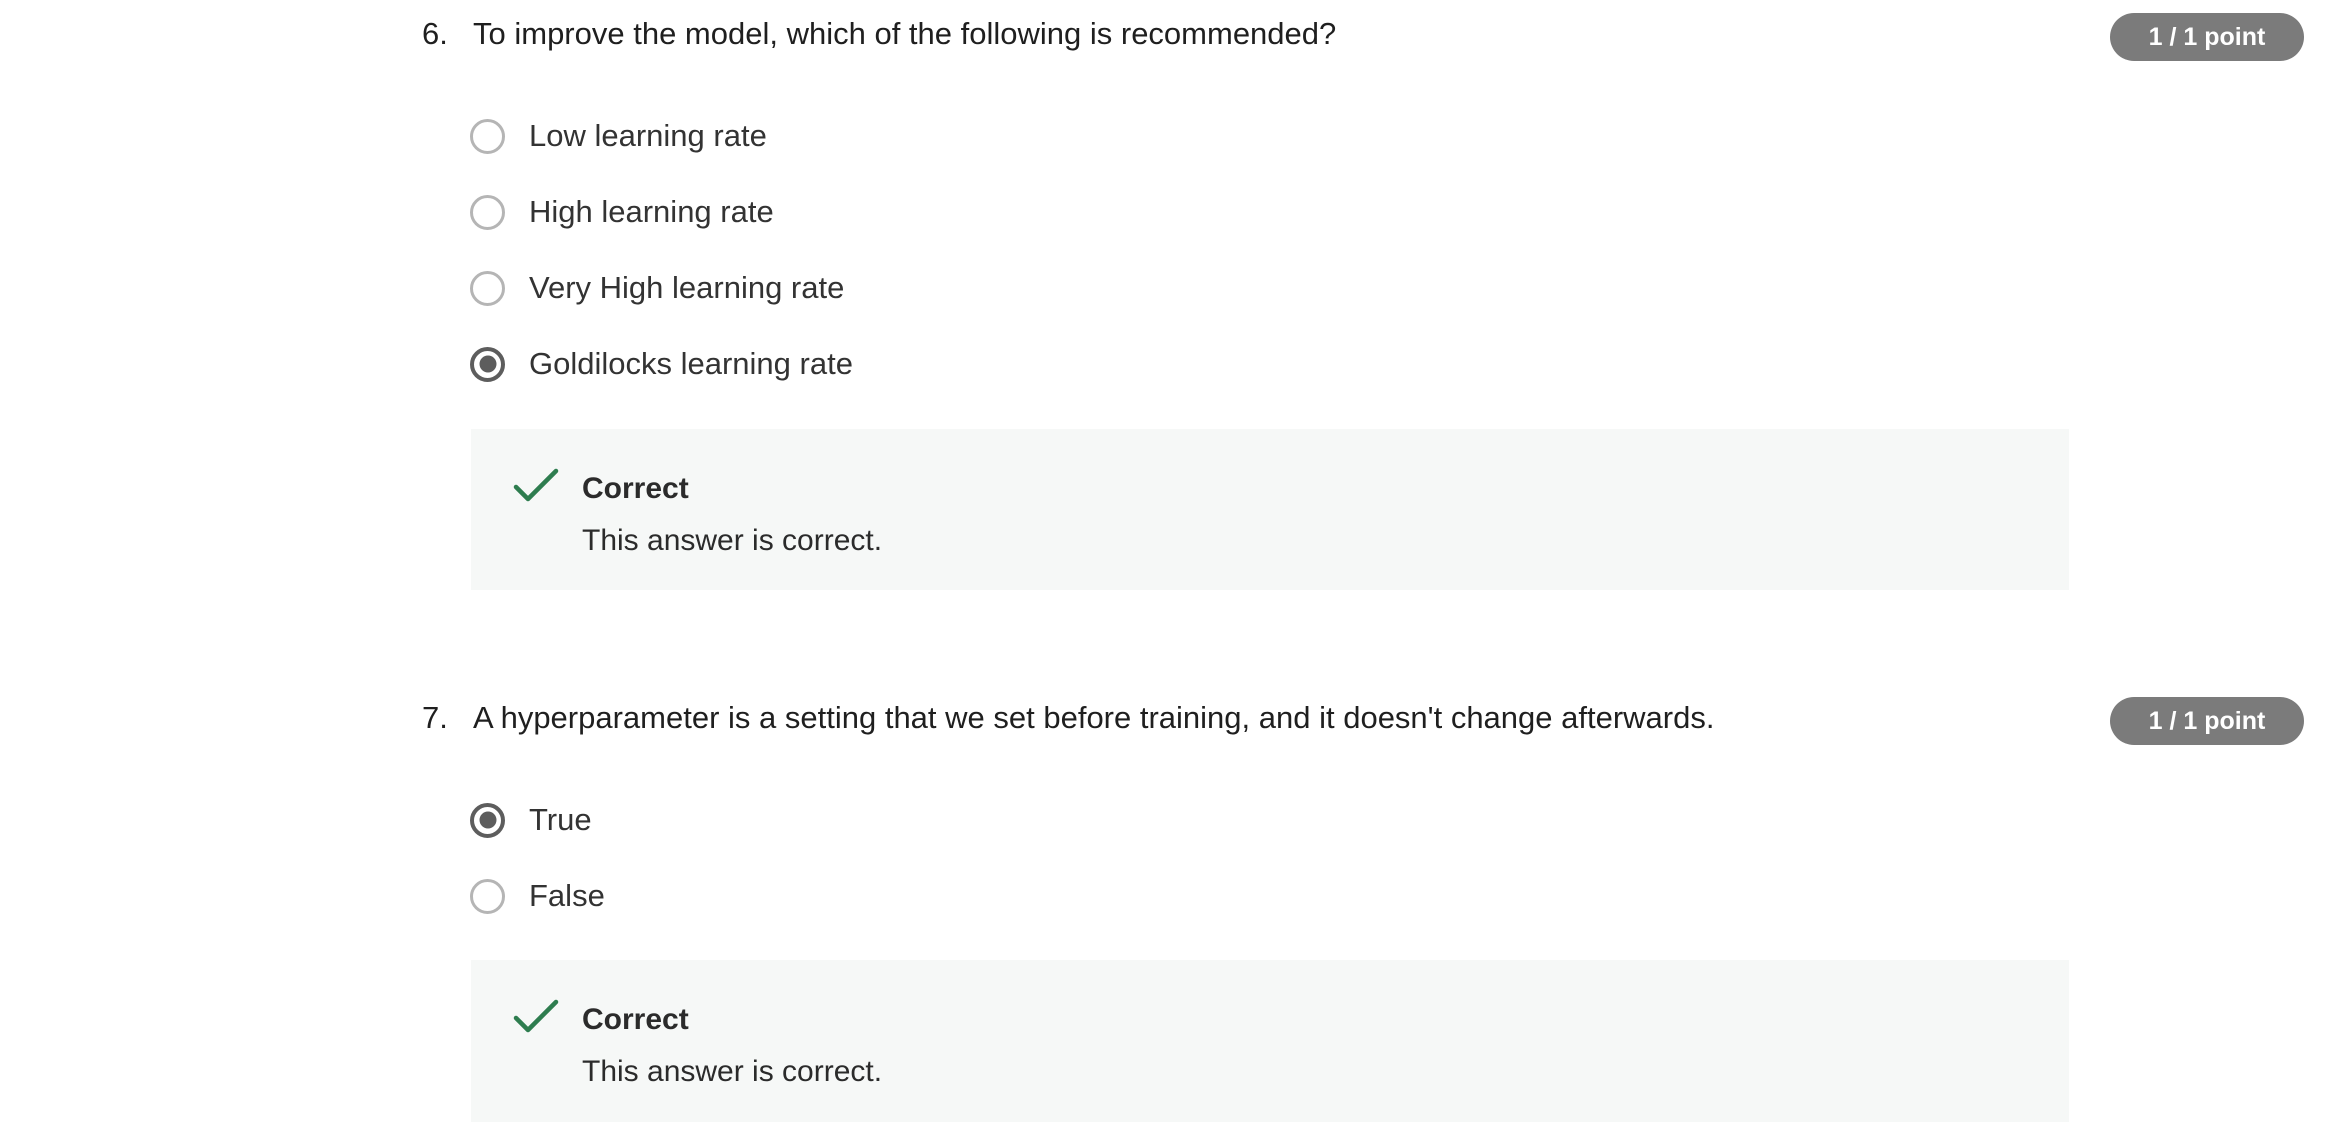 The width and height of the screenshot is (2330, 1122). What do you see at coordinates (687, 287) in the screenshot?
I see `option-label: Very High learning rate` at bounding box center [687, 287].